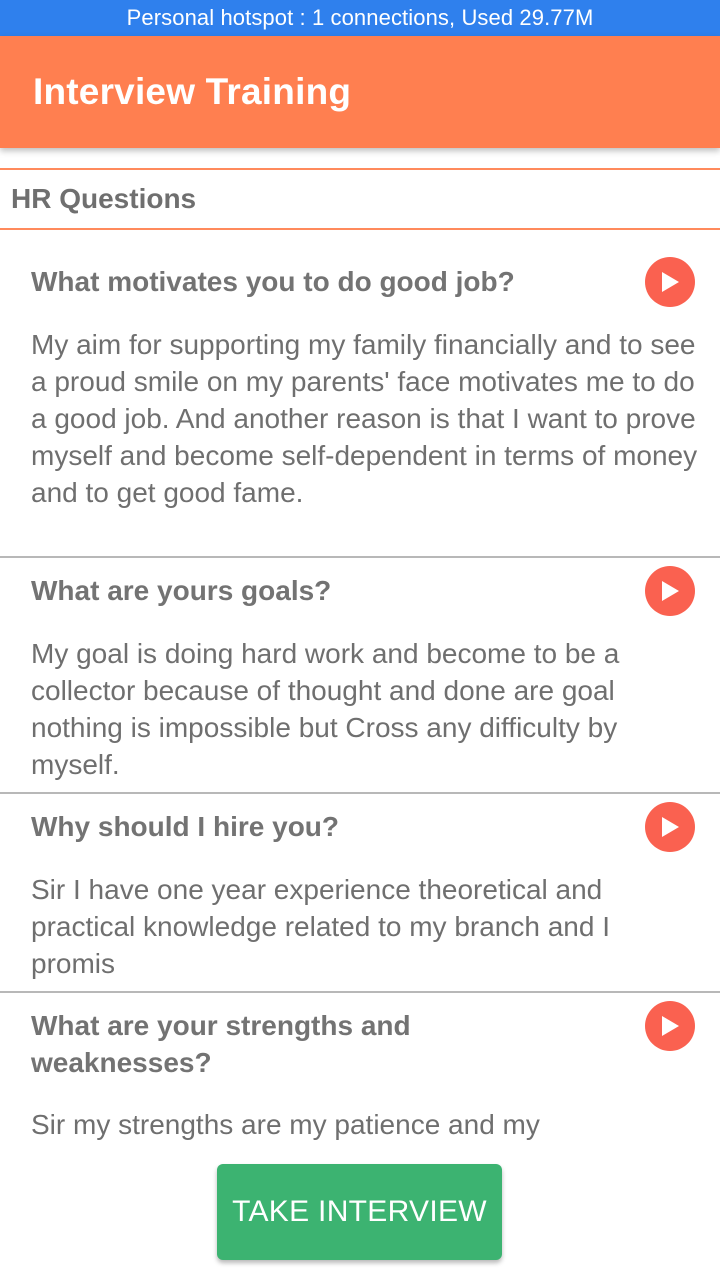 The width and height of the screenshot is (720, 1280). Describe the element at coordinates (360, 199) in the screenshot. I see `section-header: HR Questions` at that location.